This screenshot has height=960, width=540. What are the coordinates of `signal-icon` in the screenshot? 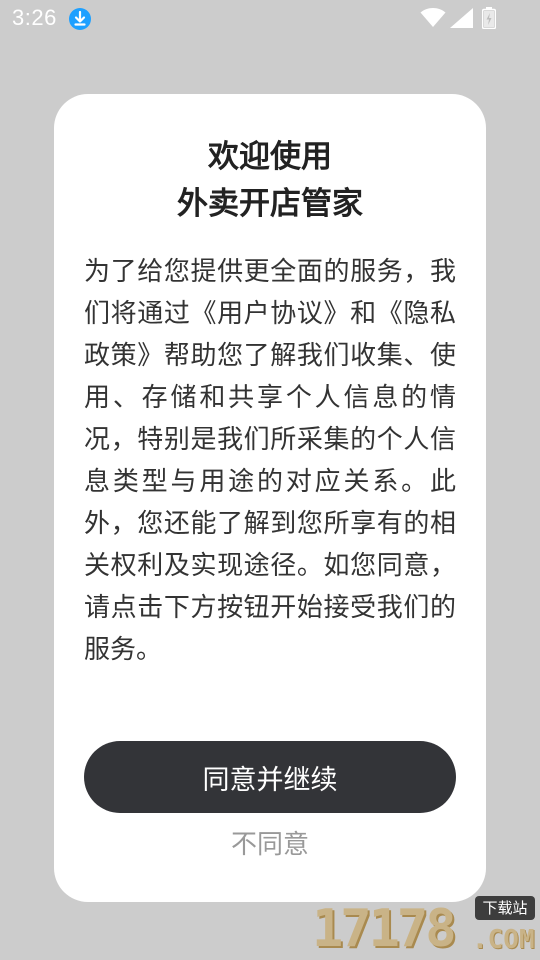 It's located at (461, 18).